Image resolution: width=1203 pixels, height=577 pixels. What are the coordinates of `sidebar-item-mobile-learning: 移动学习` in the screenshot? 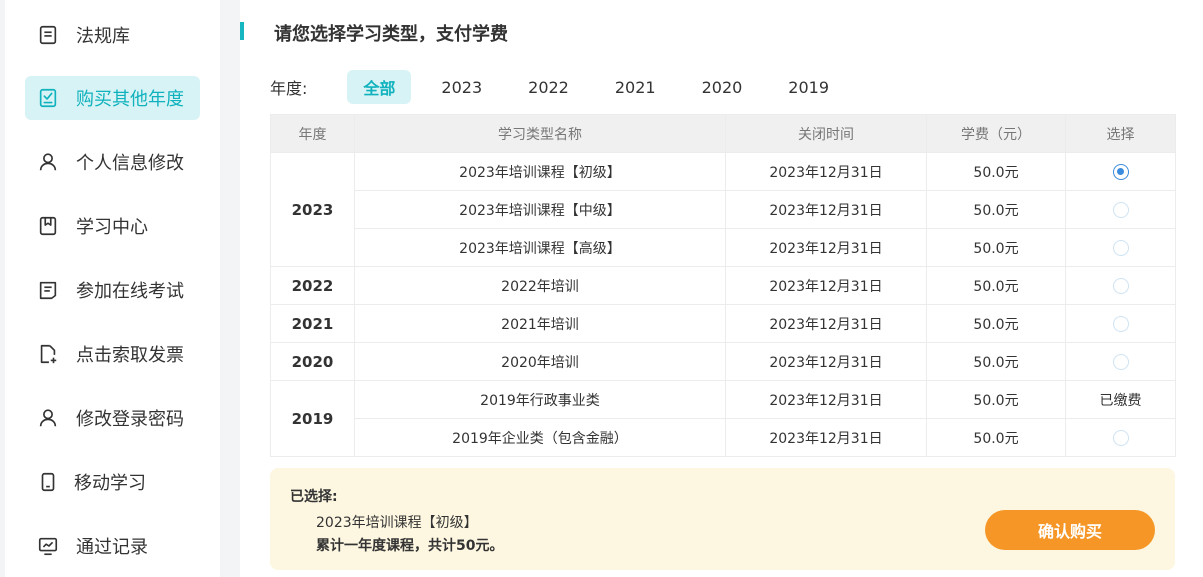 It's located at (112, 482).